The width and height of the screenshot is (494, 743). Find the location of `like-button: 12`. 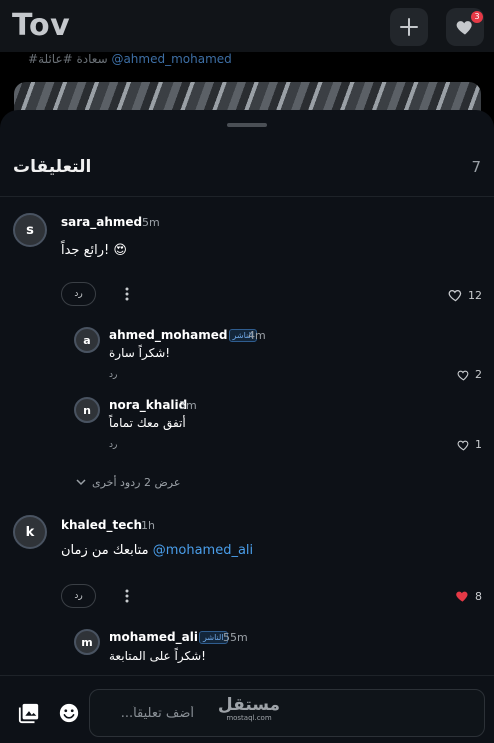

like-button: 12 is located at coordinates (465, 295).